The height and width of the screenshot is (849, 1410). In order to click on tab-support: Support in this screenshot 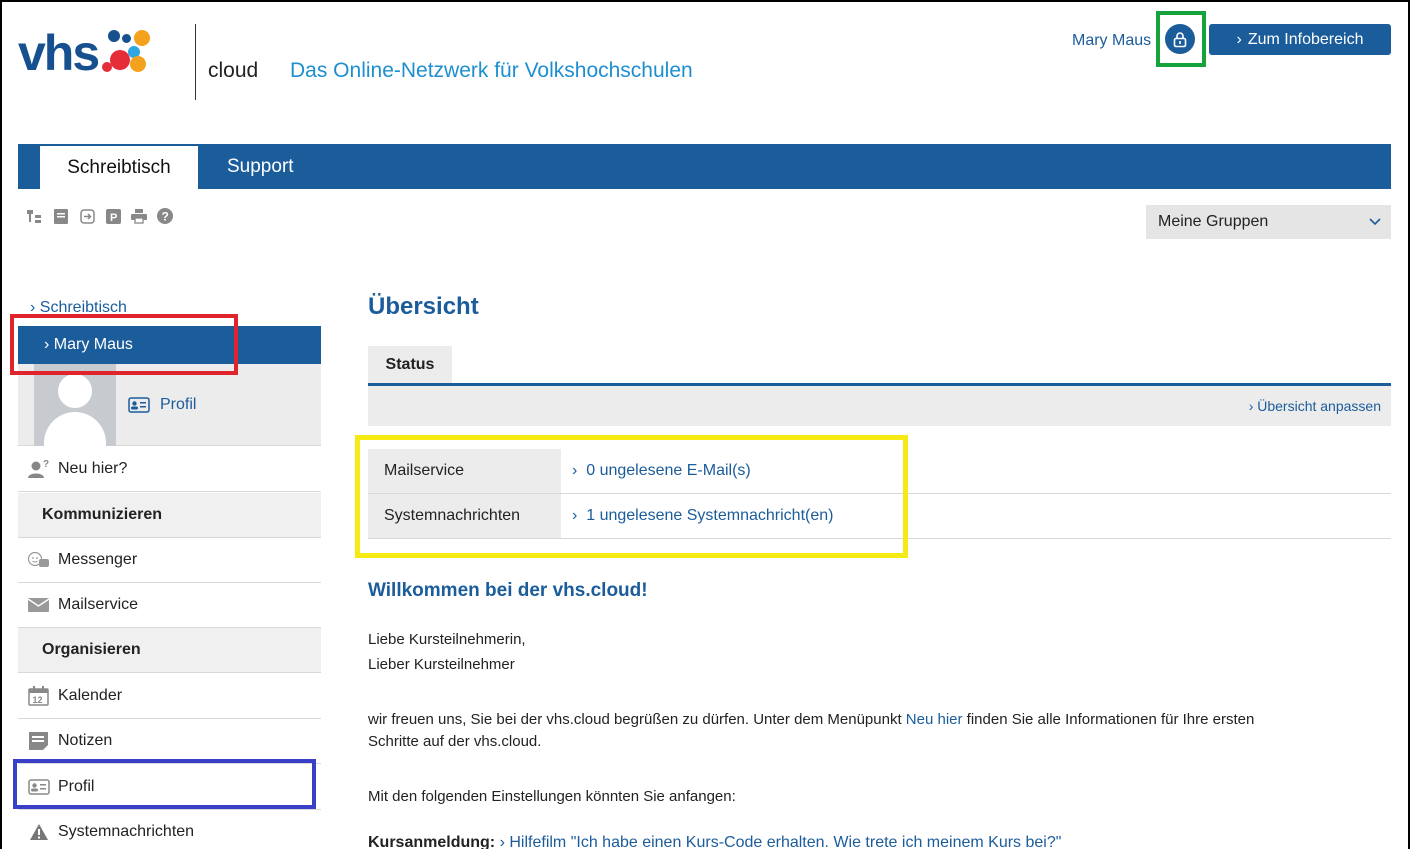, I will do `click(260, 167)`.